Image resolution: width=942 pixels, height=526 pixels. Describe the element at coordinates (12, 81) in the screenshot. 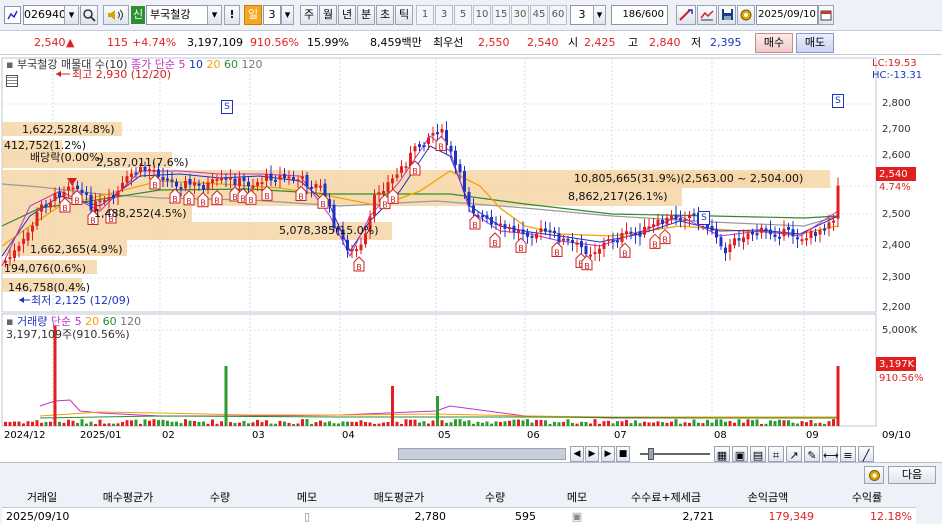

I see `grid-toggle-icon` at that location.